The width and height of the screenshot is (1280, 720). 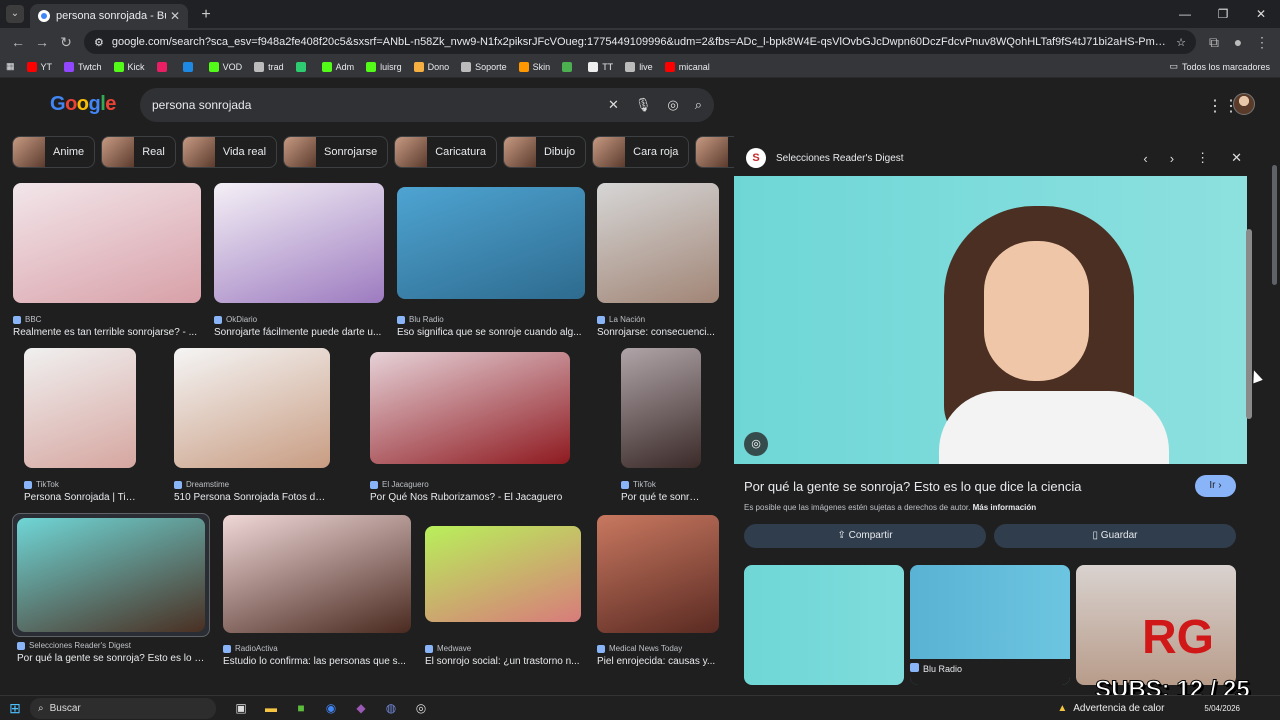 What do you see at coordinates (252, 484) in the screenshot?
I see `result-source: Dreamstime` at bounding box center [252, 484].